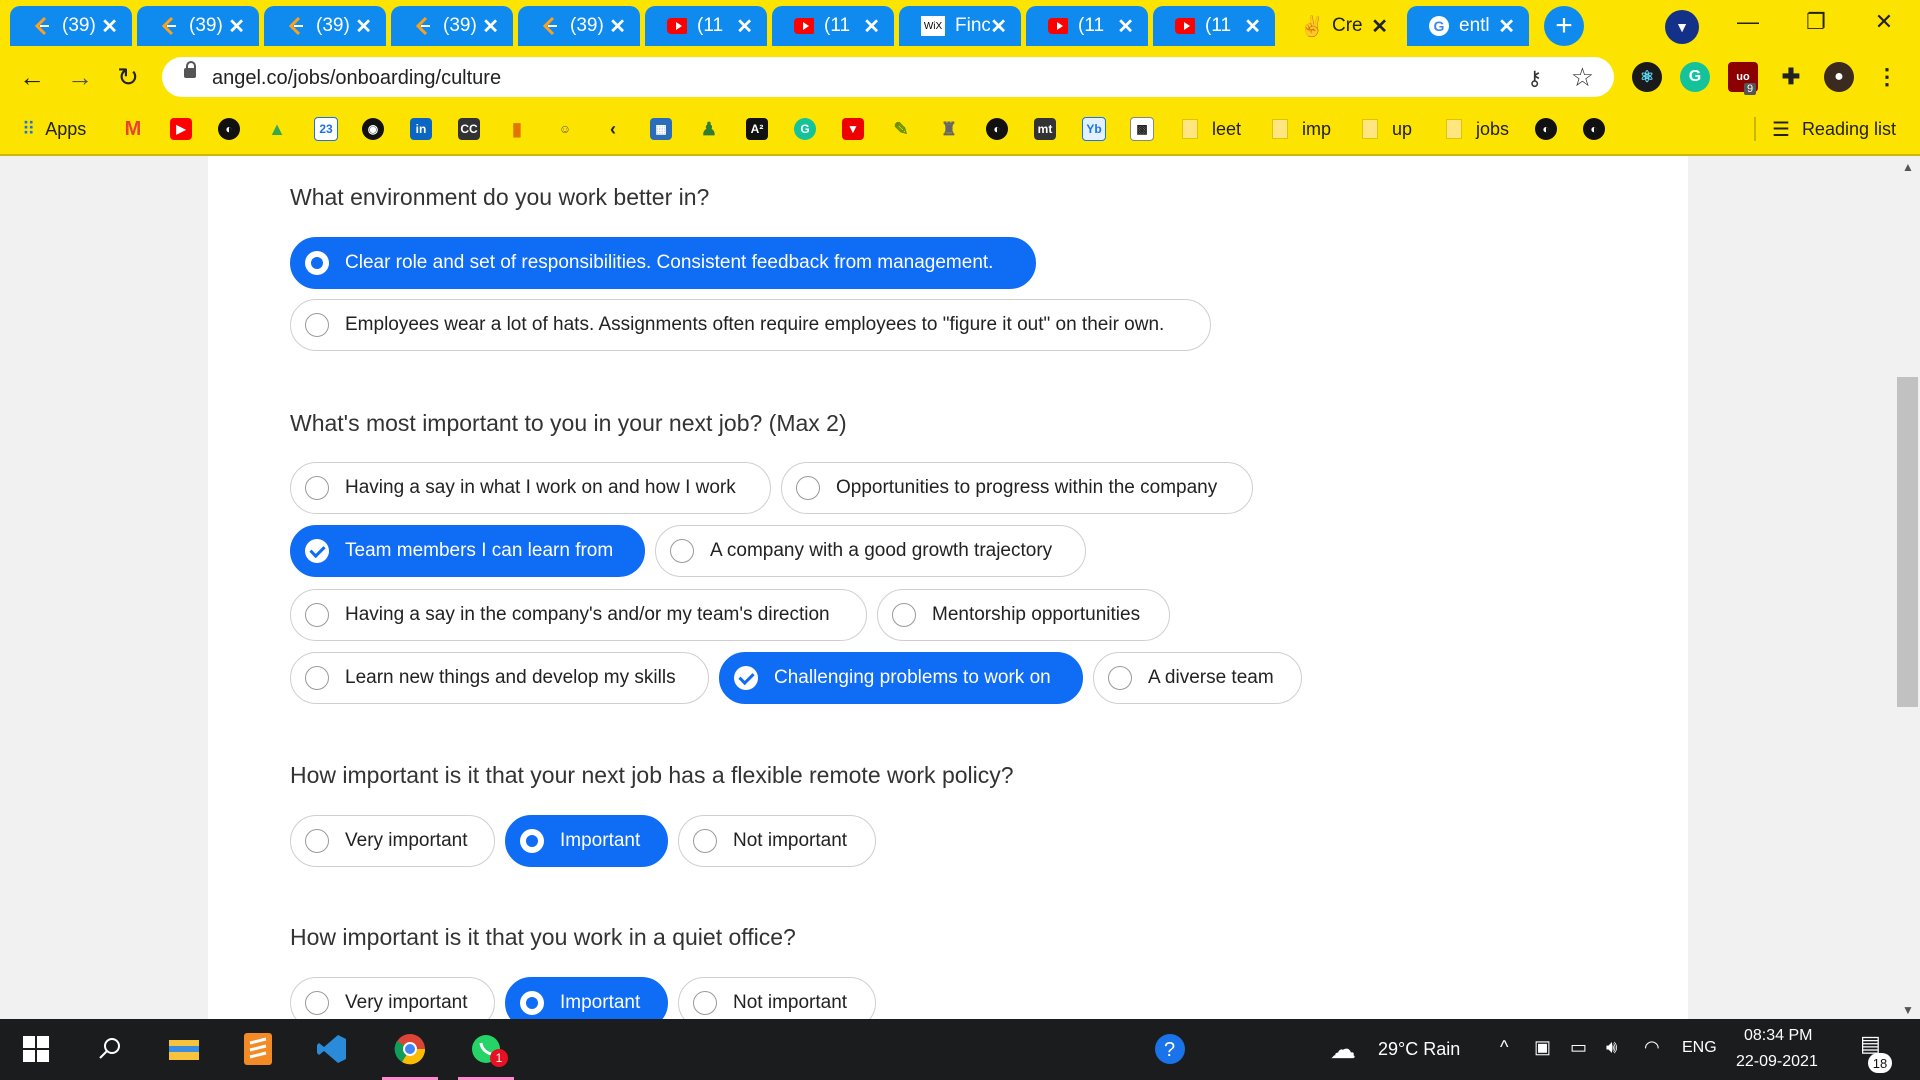 This screenshot has height=1080, width=1920. I want to click on bar-chart-icon: ▮, so click(517, 129).